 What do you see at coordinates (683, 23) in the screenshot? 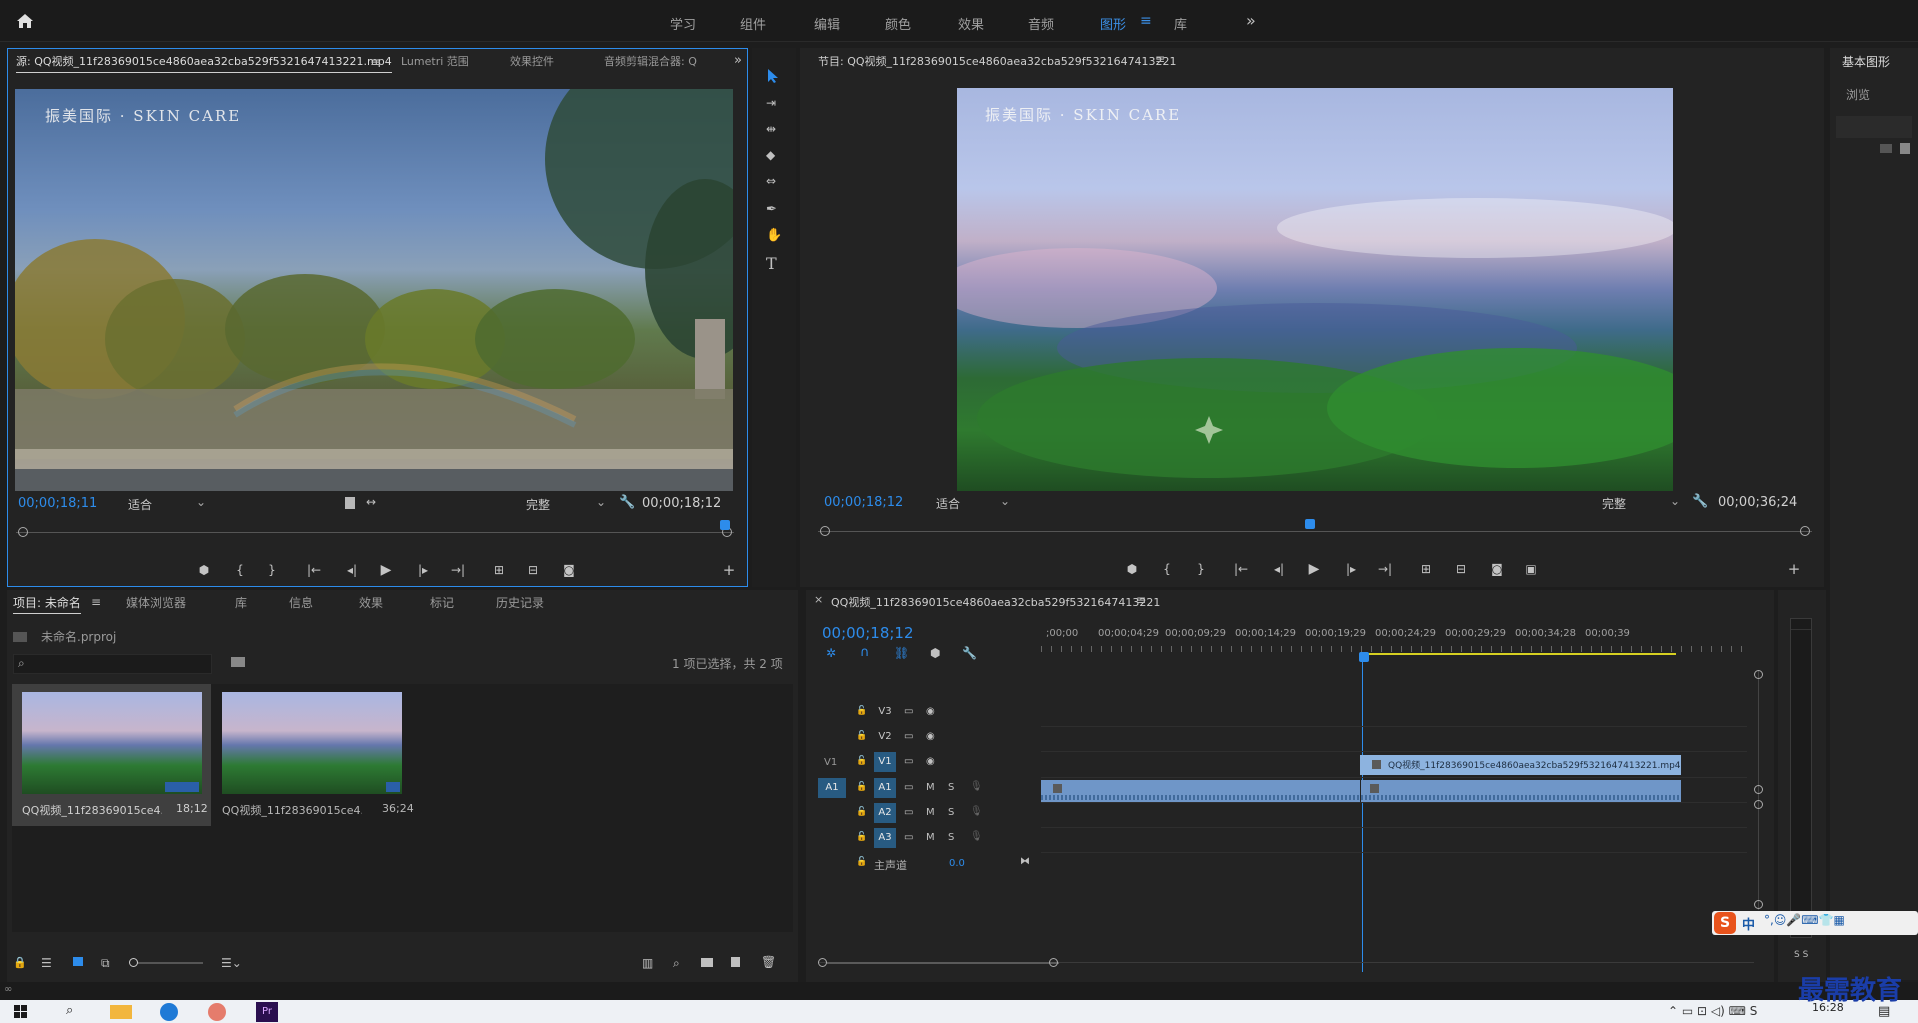
I see `workspace-tab-learn: 学习` at bounding box center [683, 23].